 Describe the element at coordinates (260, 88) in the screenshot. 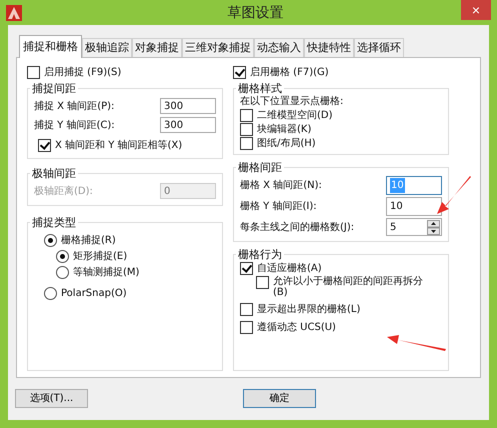

I see `group-title: 栅格样式` at that location.